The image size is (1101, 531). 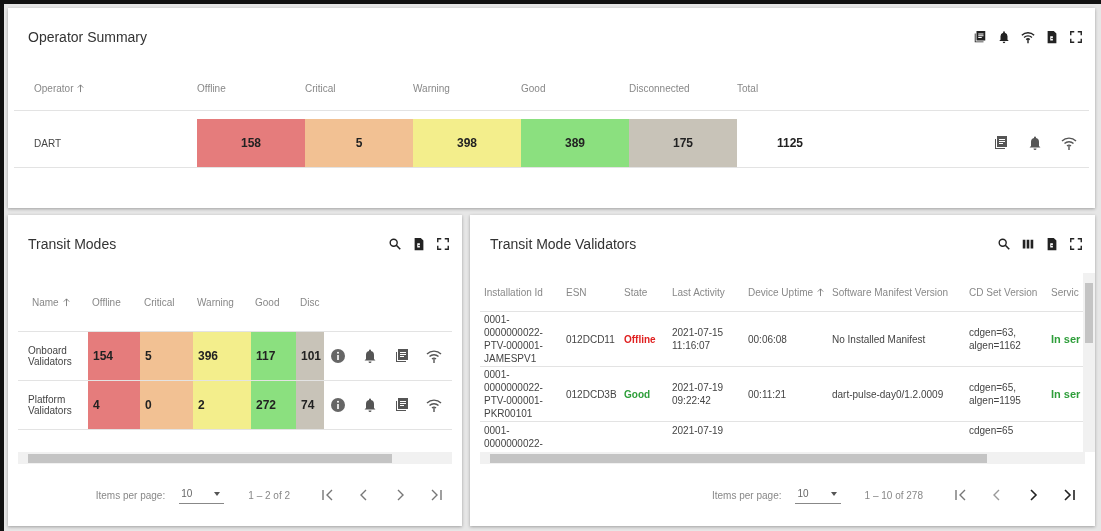 What do you see at coordinates (995, 339) in the screenshot?
I see `cd-set-version: cdgen=63, algen=1162` at bounding box center [995, 339].